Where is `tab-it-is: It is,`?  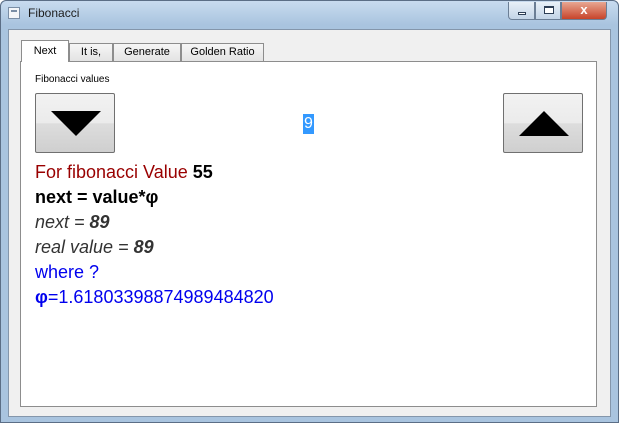
tab-it-is: It is, is located at coordinates (91, 52).